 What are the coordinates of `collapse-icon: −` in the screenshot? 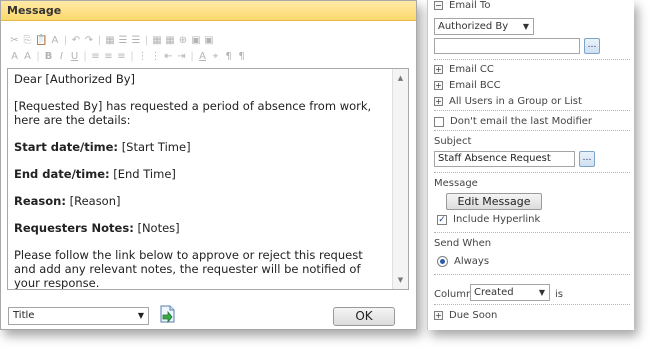 It's located at (438, 5).